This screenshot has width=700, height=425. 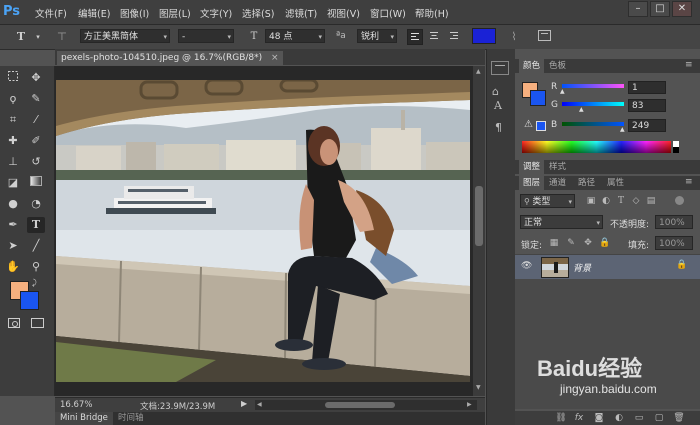 I want to click on color-spectrum, so click(x=596, y=147).